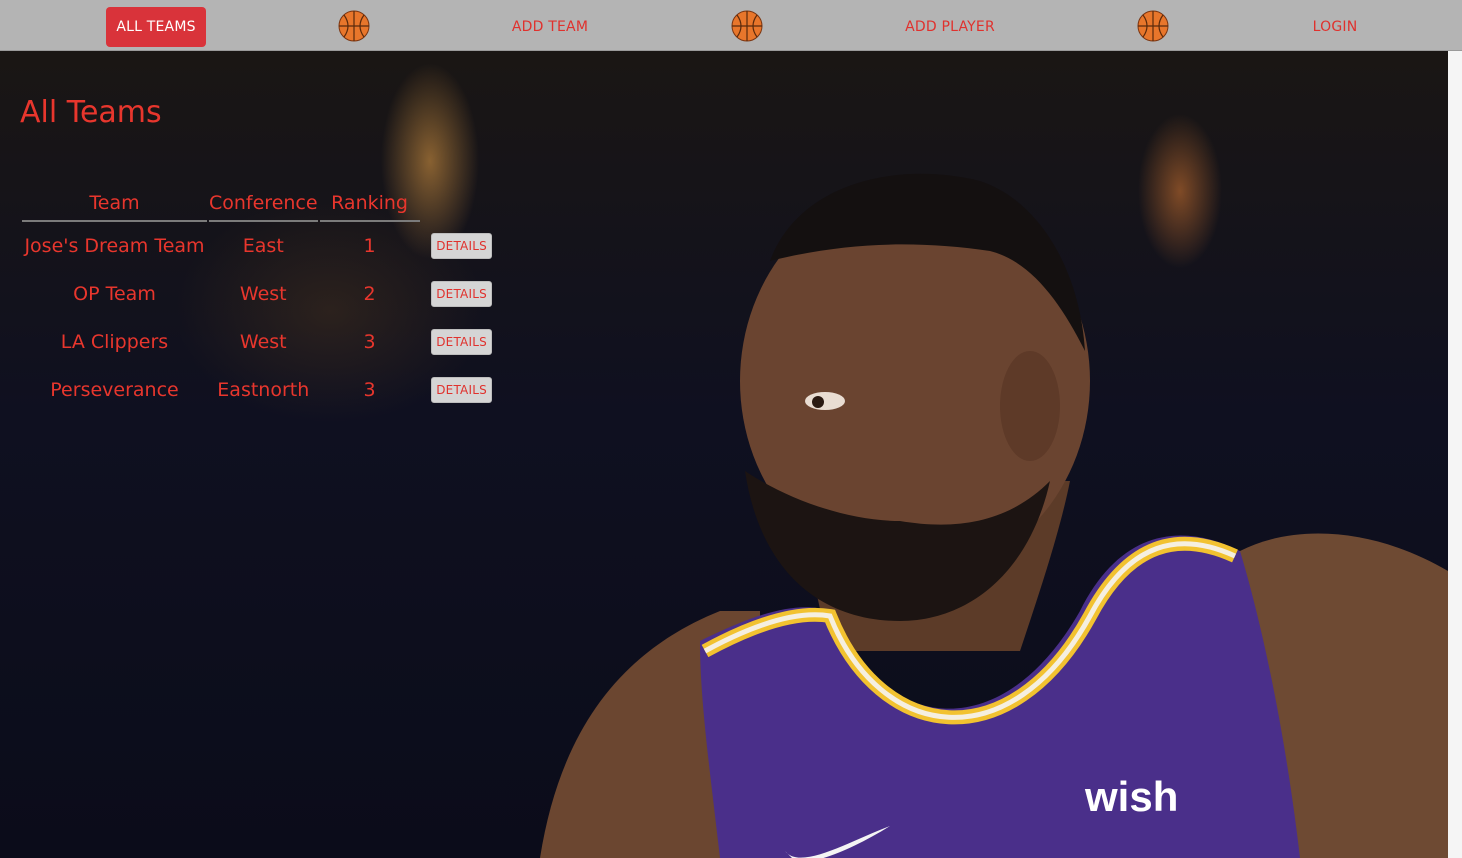 The height and width of the screenshot is (858, 1462). Describe the element at coordinates (950, 27) in the screenshot. I see `nav-add-player: ADD PLAYER` at that location.